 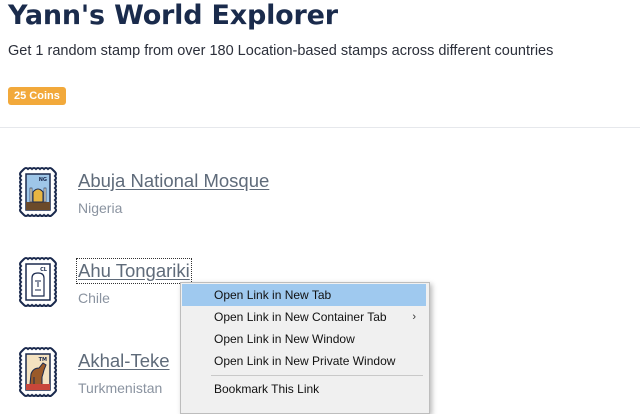 What do you see at coordinates (124, 361) in the screenshot?
I see `stamp-link: Akhal-Teke` at bounding box center [124, 361].